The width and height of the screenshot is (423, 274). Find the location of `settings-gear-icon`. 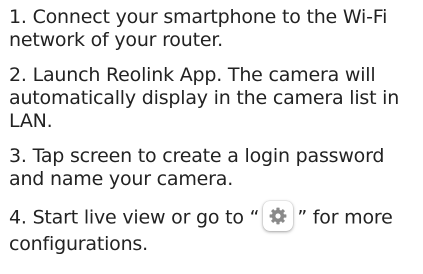

settings-gear-icon is located at coordinates (278, 216).